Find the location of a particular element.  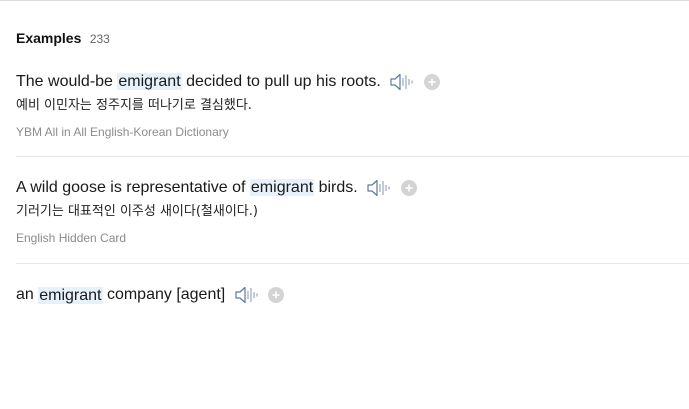

example-source: English Hidden Card is located at coordinates (71, 238).